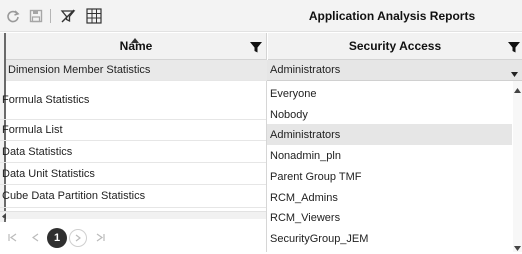 This screenshot has height=254, width=522. I want to click on previous-page-icon-glyph, so click(34, 237).